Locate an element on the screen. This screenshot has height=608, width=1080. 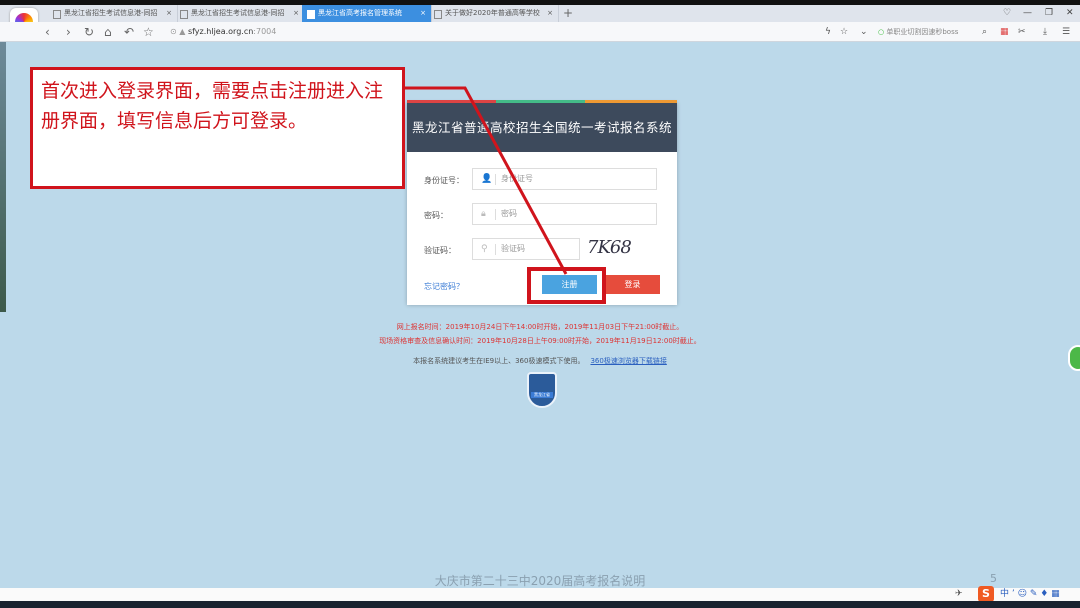
side-float-button is located at coordinates (1074, 358).